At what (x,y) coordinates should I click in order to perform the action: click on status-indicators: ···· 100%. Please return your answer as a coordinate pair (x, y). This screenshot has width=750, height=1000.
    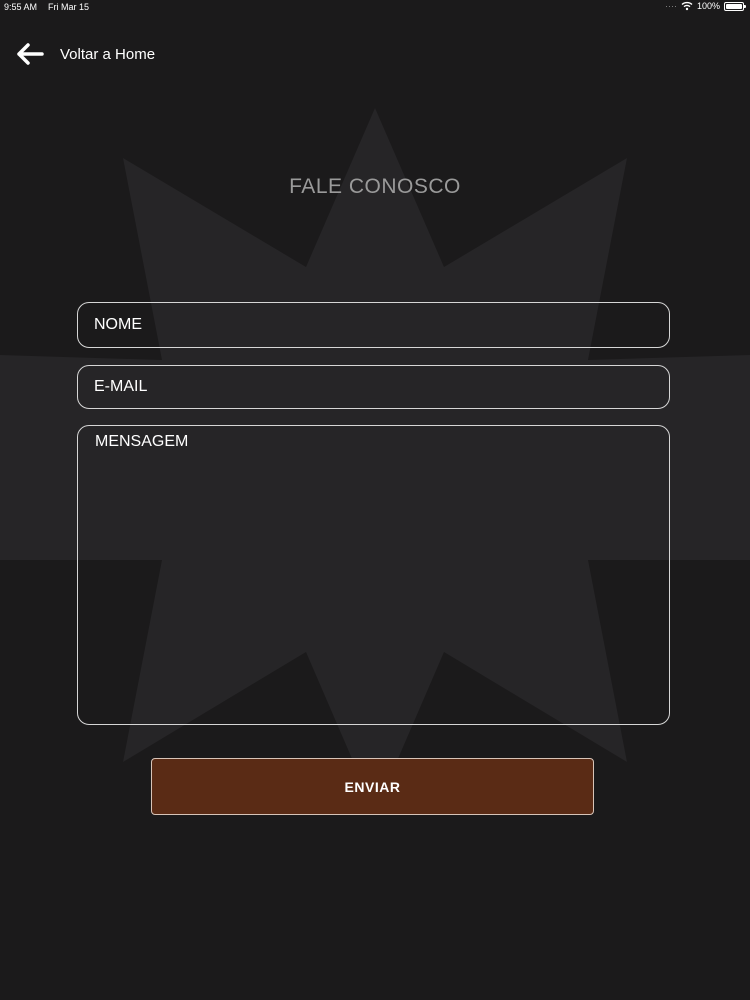
    Looking at the image, I should click on (705, 6).